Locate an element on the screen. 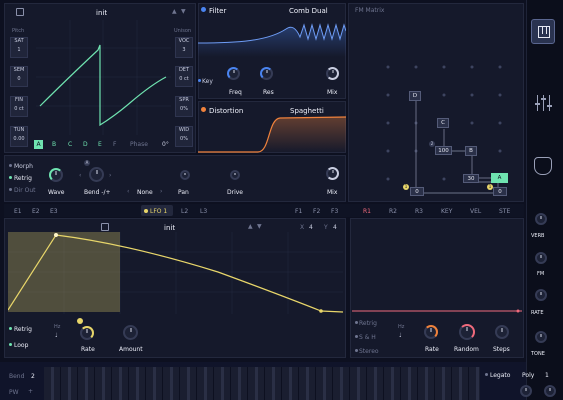 The image size is (563, 400). filter-enable-dot is located at coordinates (203, 9).